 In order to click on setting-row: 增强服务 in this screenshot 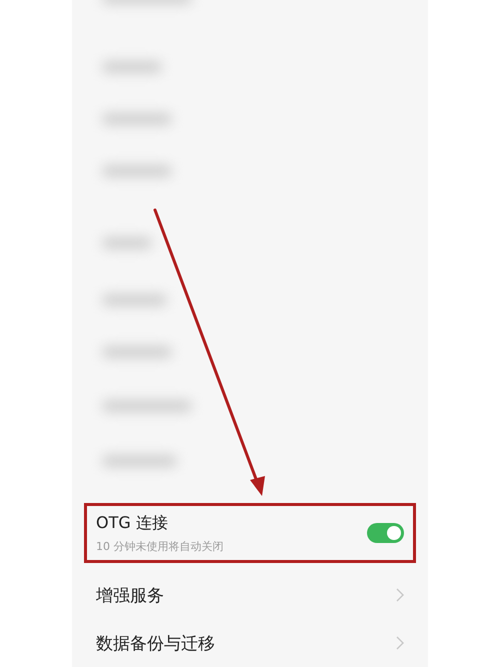, I will do `click(250, 595)`.